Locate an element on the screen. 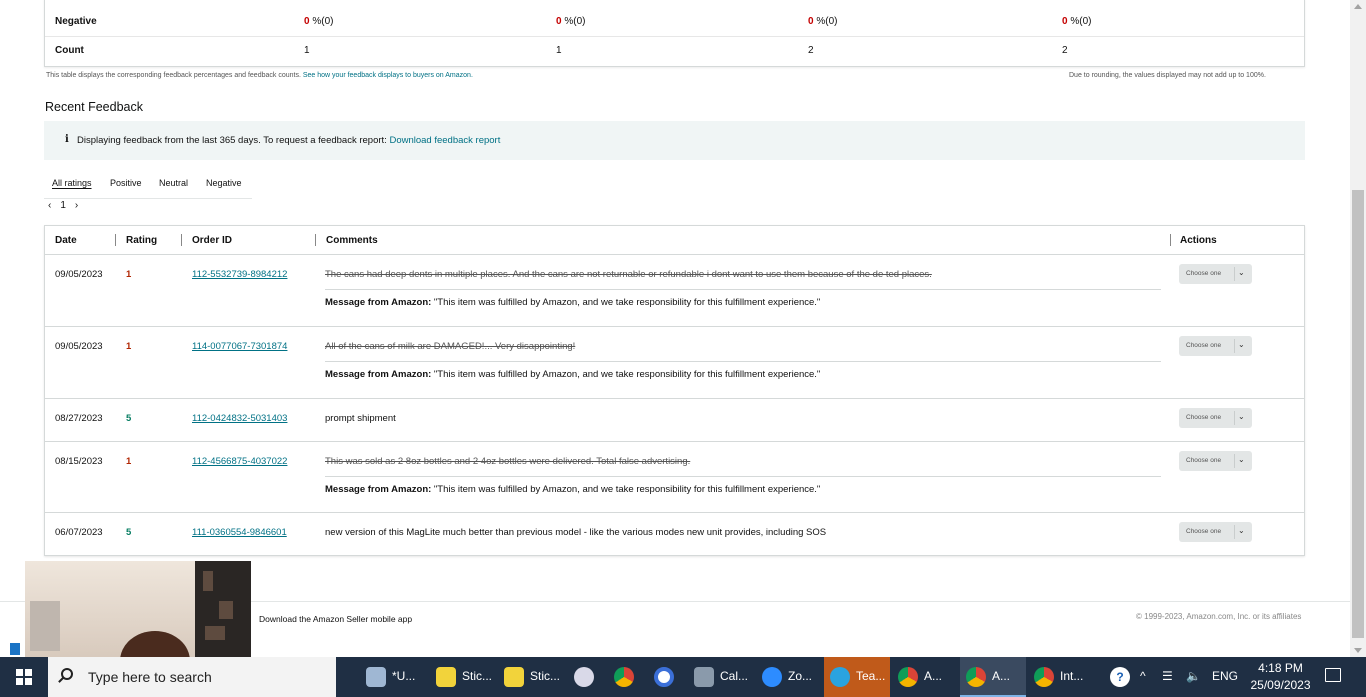 Image resolution: width=1366 pixels, height=697 pixels. zoom-icon is located at coordinates (772, 677).